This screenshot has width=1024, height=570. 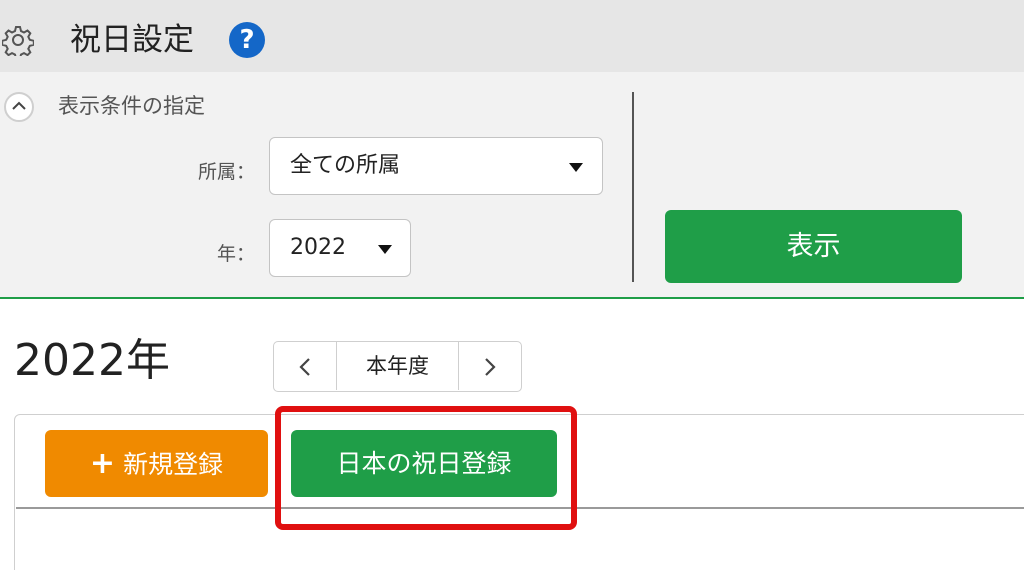 What do you see at coordinates (318, 247) in the screenshot?
I see `year-select-value: 2022` at bounding box center [318, 247].